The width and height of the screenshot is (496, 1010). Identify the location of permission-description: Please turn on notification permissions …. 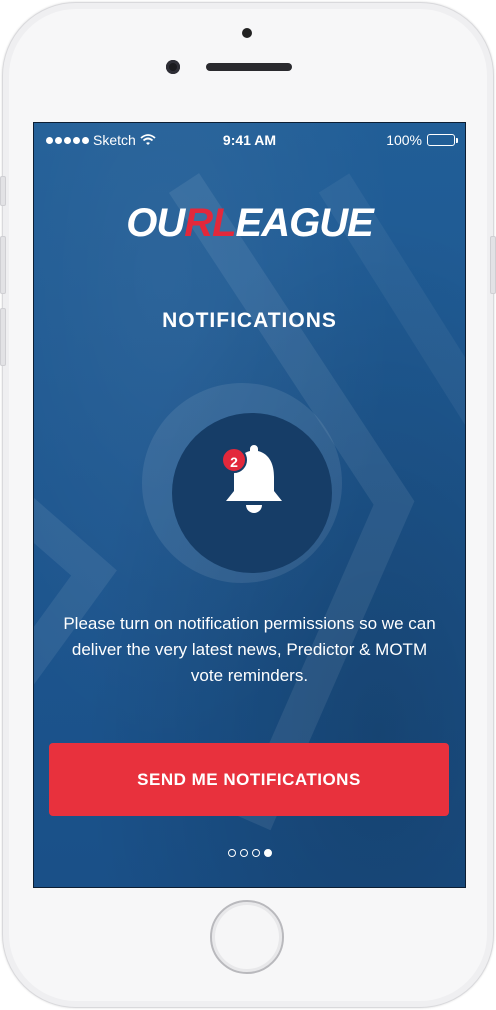
(249, 649).